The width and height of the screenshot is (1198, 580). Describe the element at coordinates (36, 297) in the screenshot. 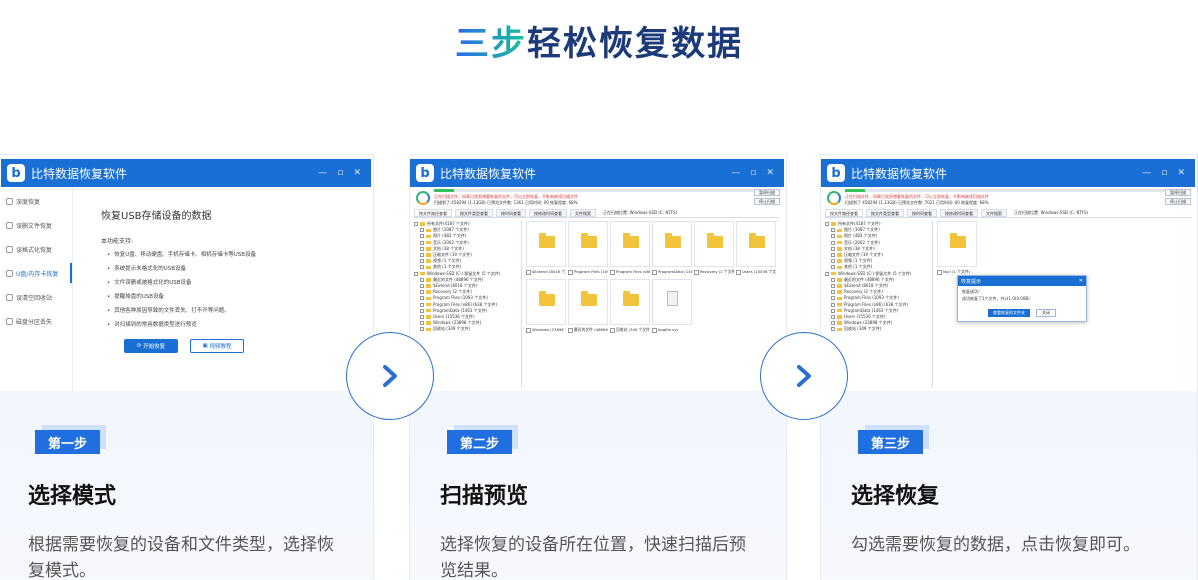

I see `sidebar-item-recycle-bin: 误清空回收站` at that location.